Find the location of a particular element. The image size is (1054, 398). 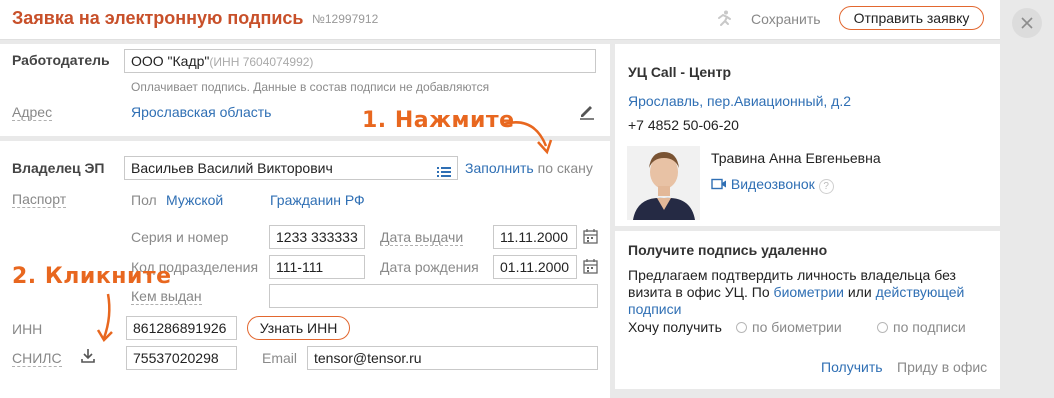

owner-label: Владелец ЭП is located at coordinates (58, 168).